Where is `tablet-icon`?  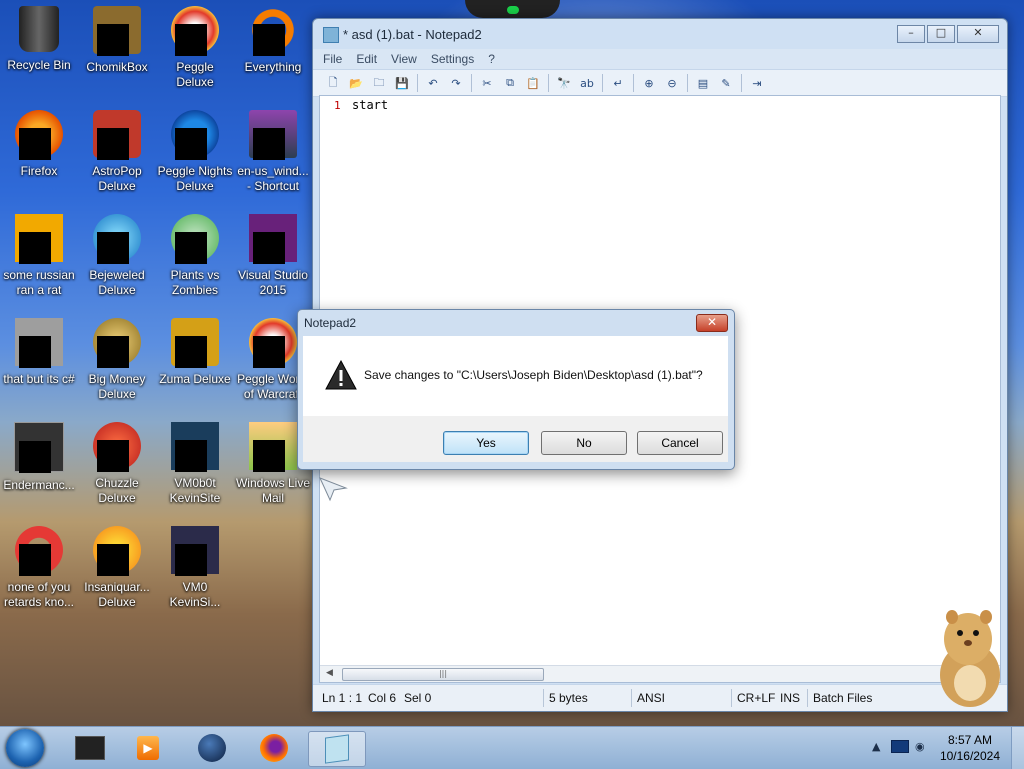
tablet-icon is located at coordinates (90, 748).